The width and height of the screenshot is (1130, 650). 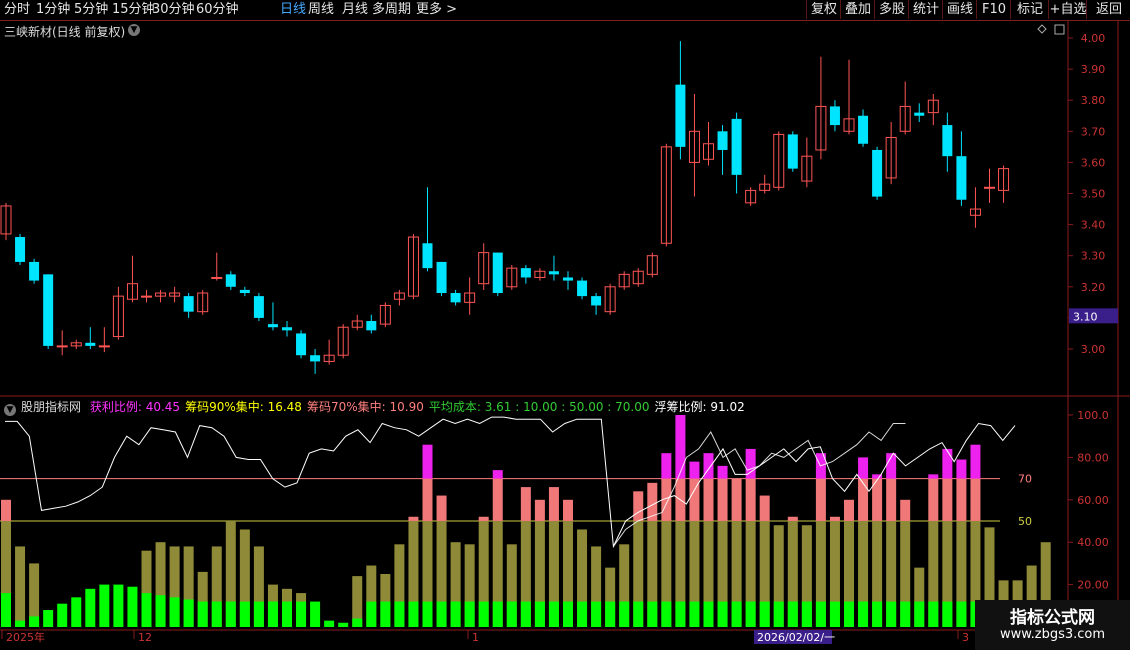 What do you see at coordinates (1108, 9) in the screenshot?
I see `toolbar-button-8: 返回` at bounding box center [1108, 9].